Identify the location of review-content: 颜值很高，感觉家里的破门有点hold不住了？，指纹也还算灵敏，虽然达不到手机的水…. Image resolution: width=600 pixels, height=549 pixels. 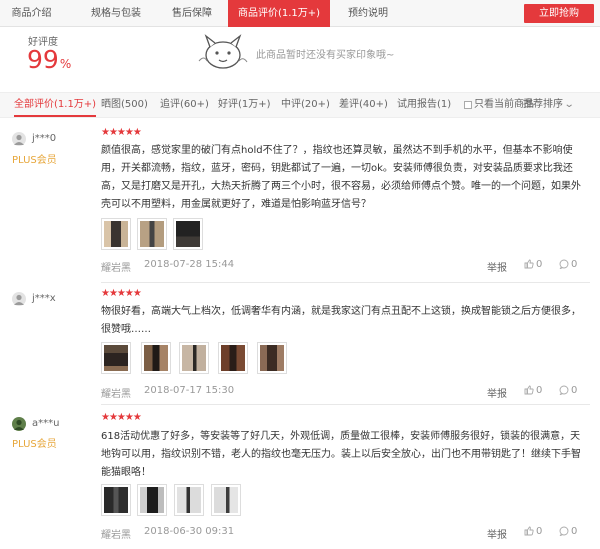
(341, 177).